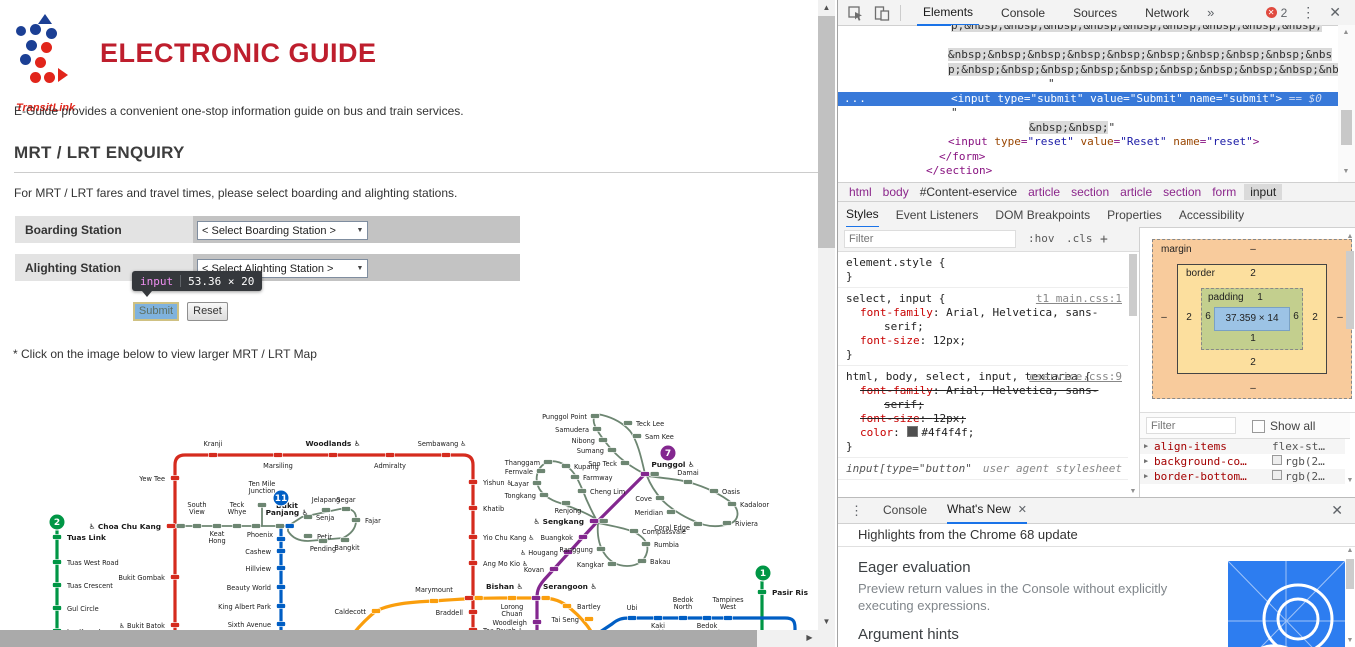 This screenshot has height=647, width=1355. I want to click on elements-node: </section>, so click(1088, 171).